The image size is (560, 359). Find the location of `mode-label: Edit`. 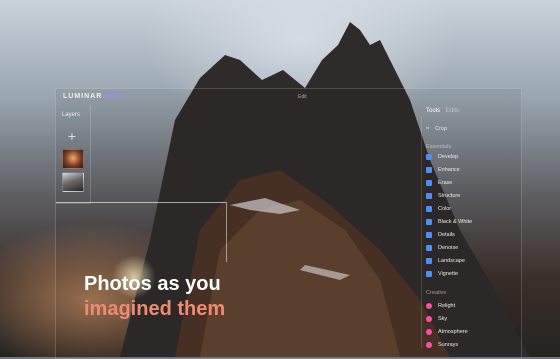

mode-label: Edit is located at coordinates (302, 97).